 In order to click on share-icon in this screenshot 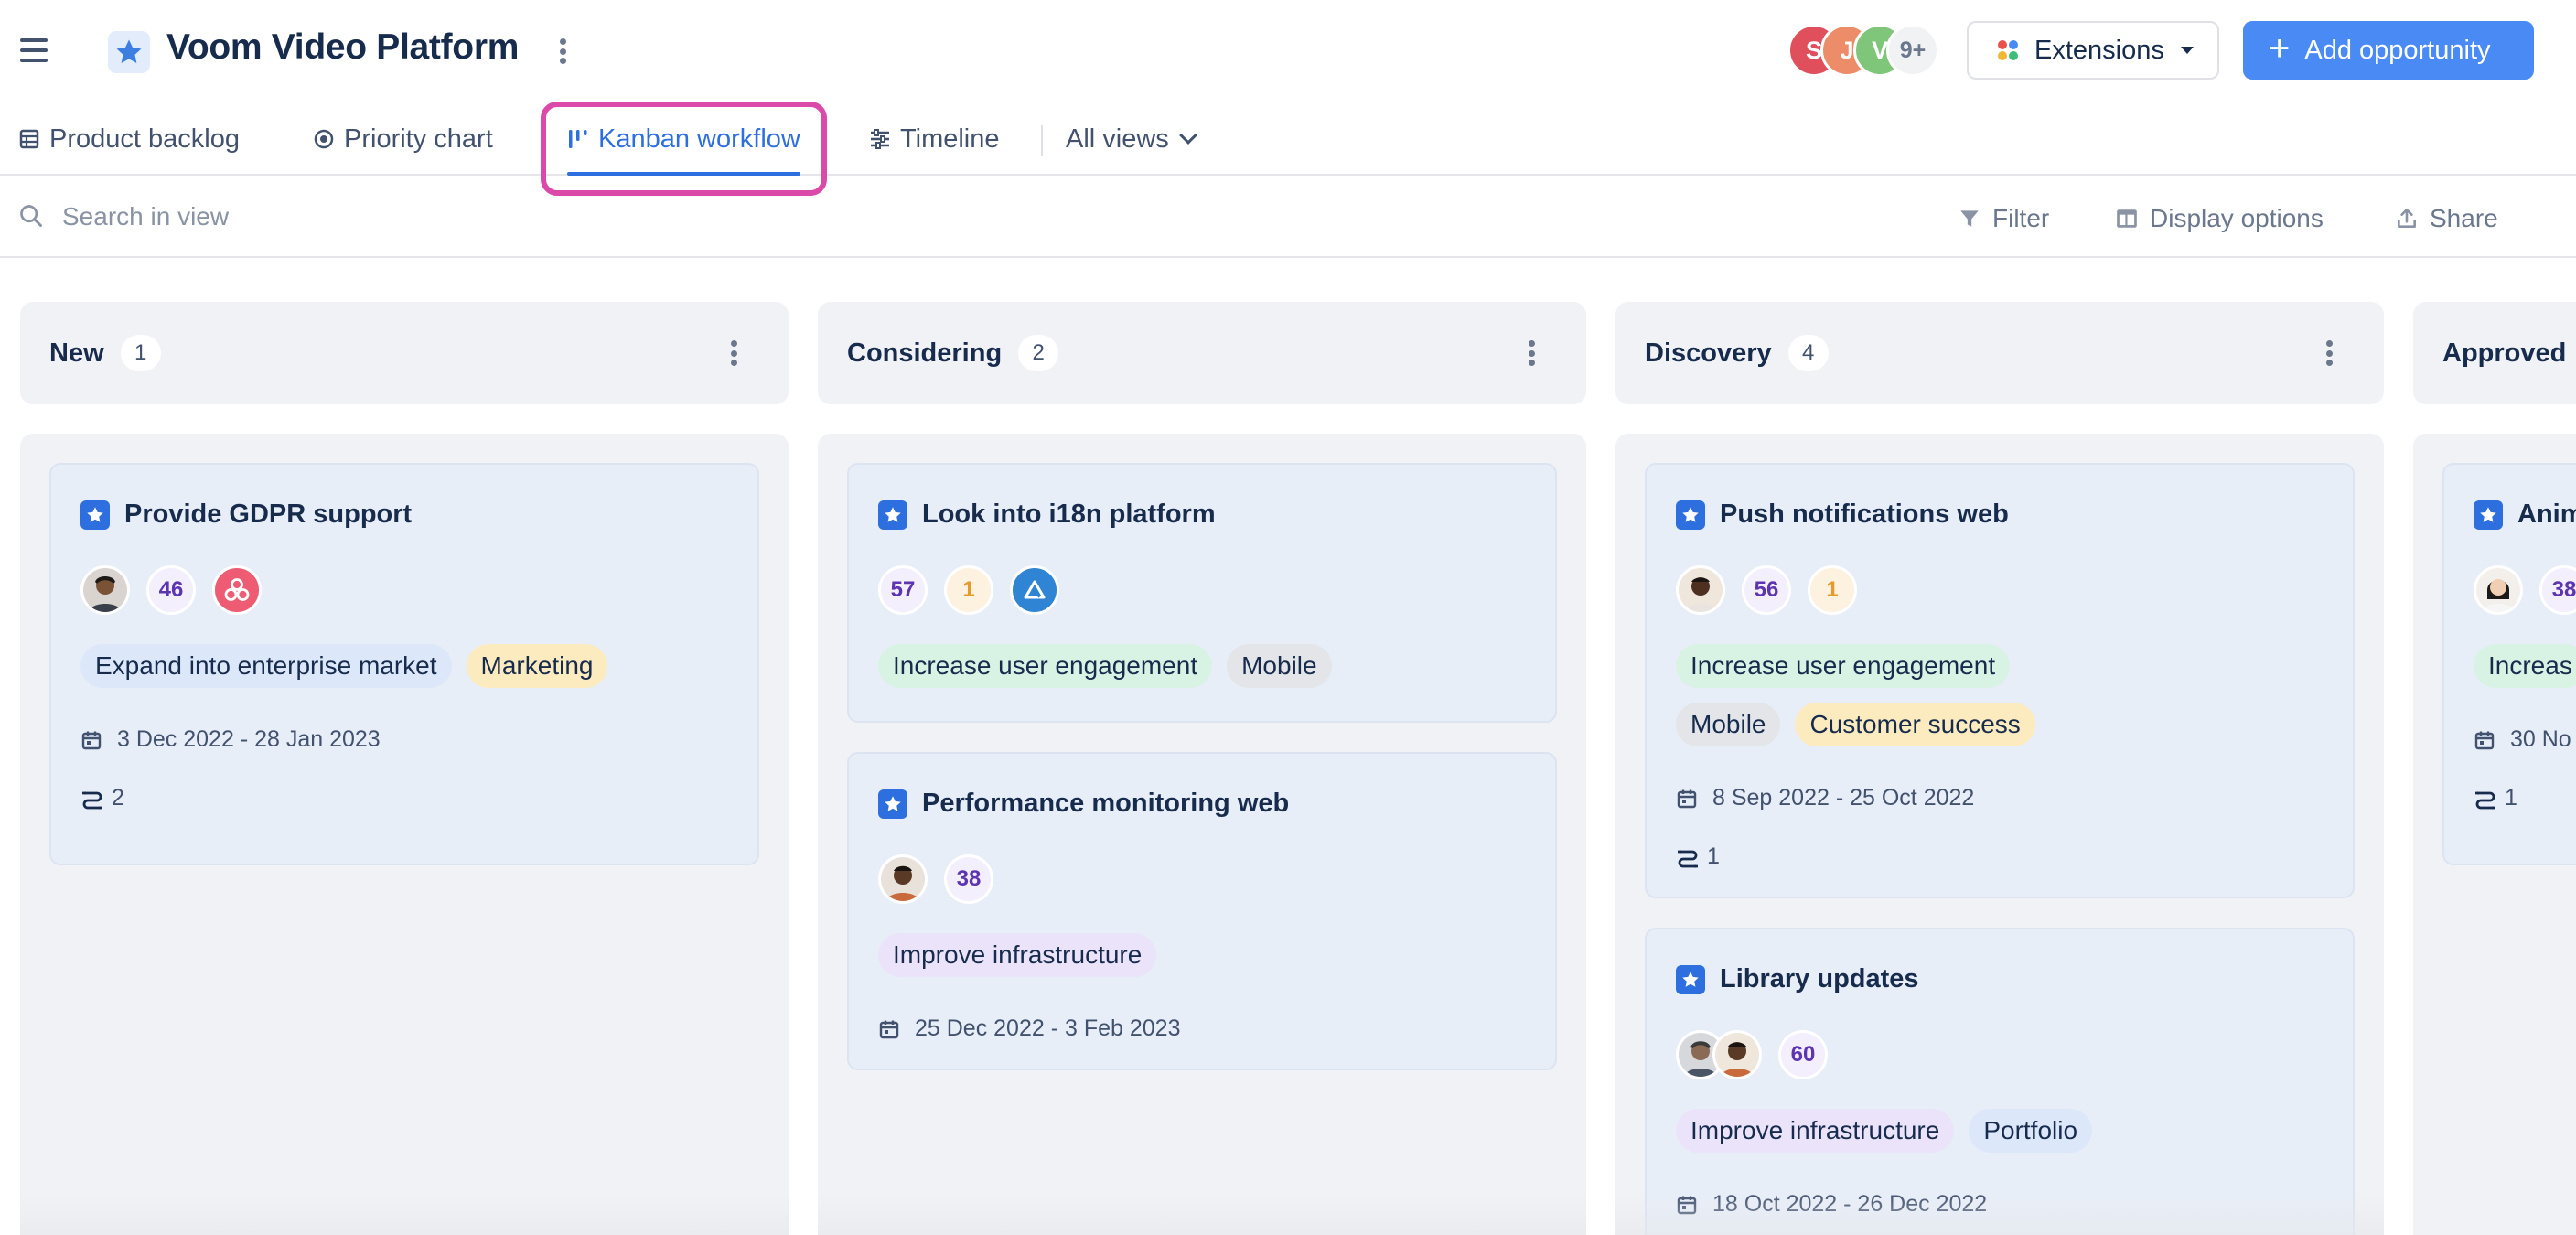, I will do `click(2407, 219)`.